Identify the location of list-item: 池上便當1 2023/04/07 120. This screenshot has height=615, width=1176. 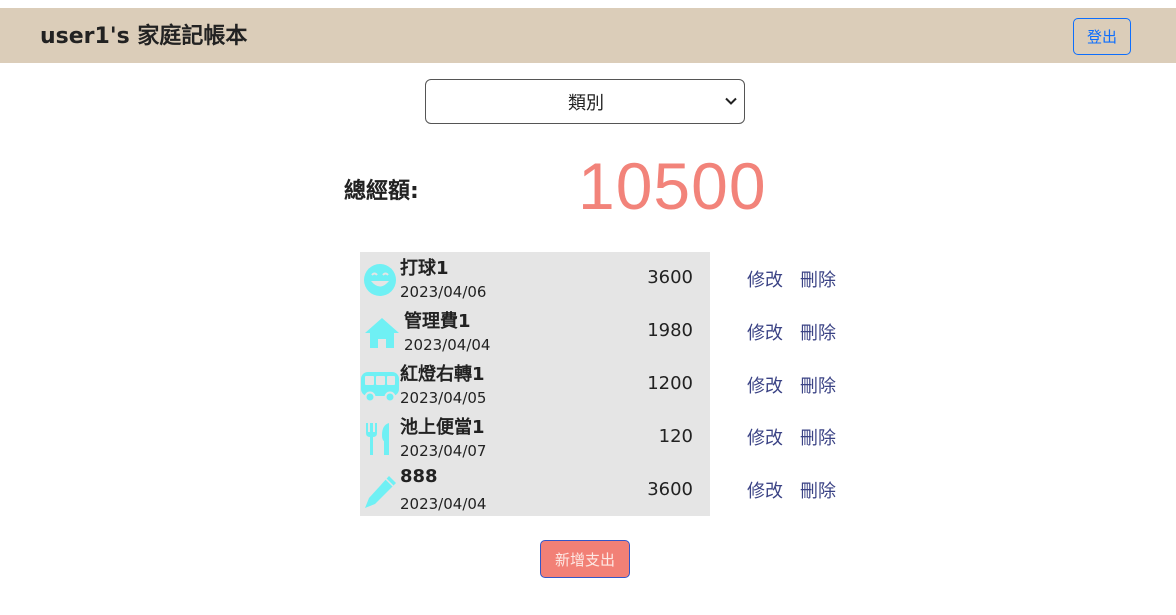
(535, 437).